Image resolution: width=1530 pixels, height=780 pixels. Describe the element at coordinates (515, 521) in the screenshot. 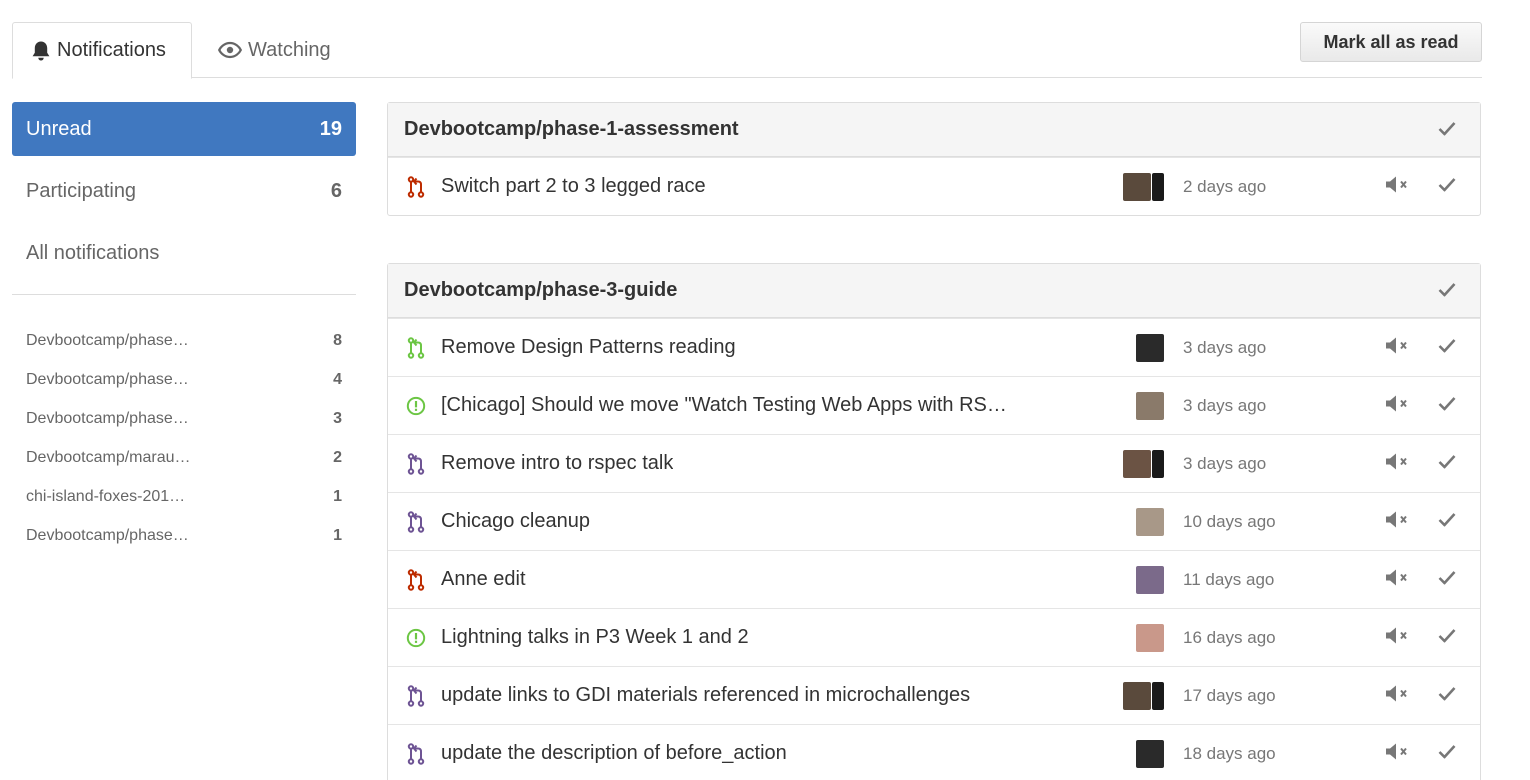

I see `notification-title: Chicago cleanup` at that location.